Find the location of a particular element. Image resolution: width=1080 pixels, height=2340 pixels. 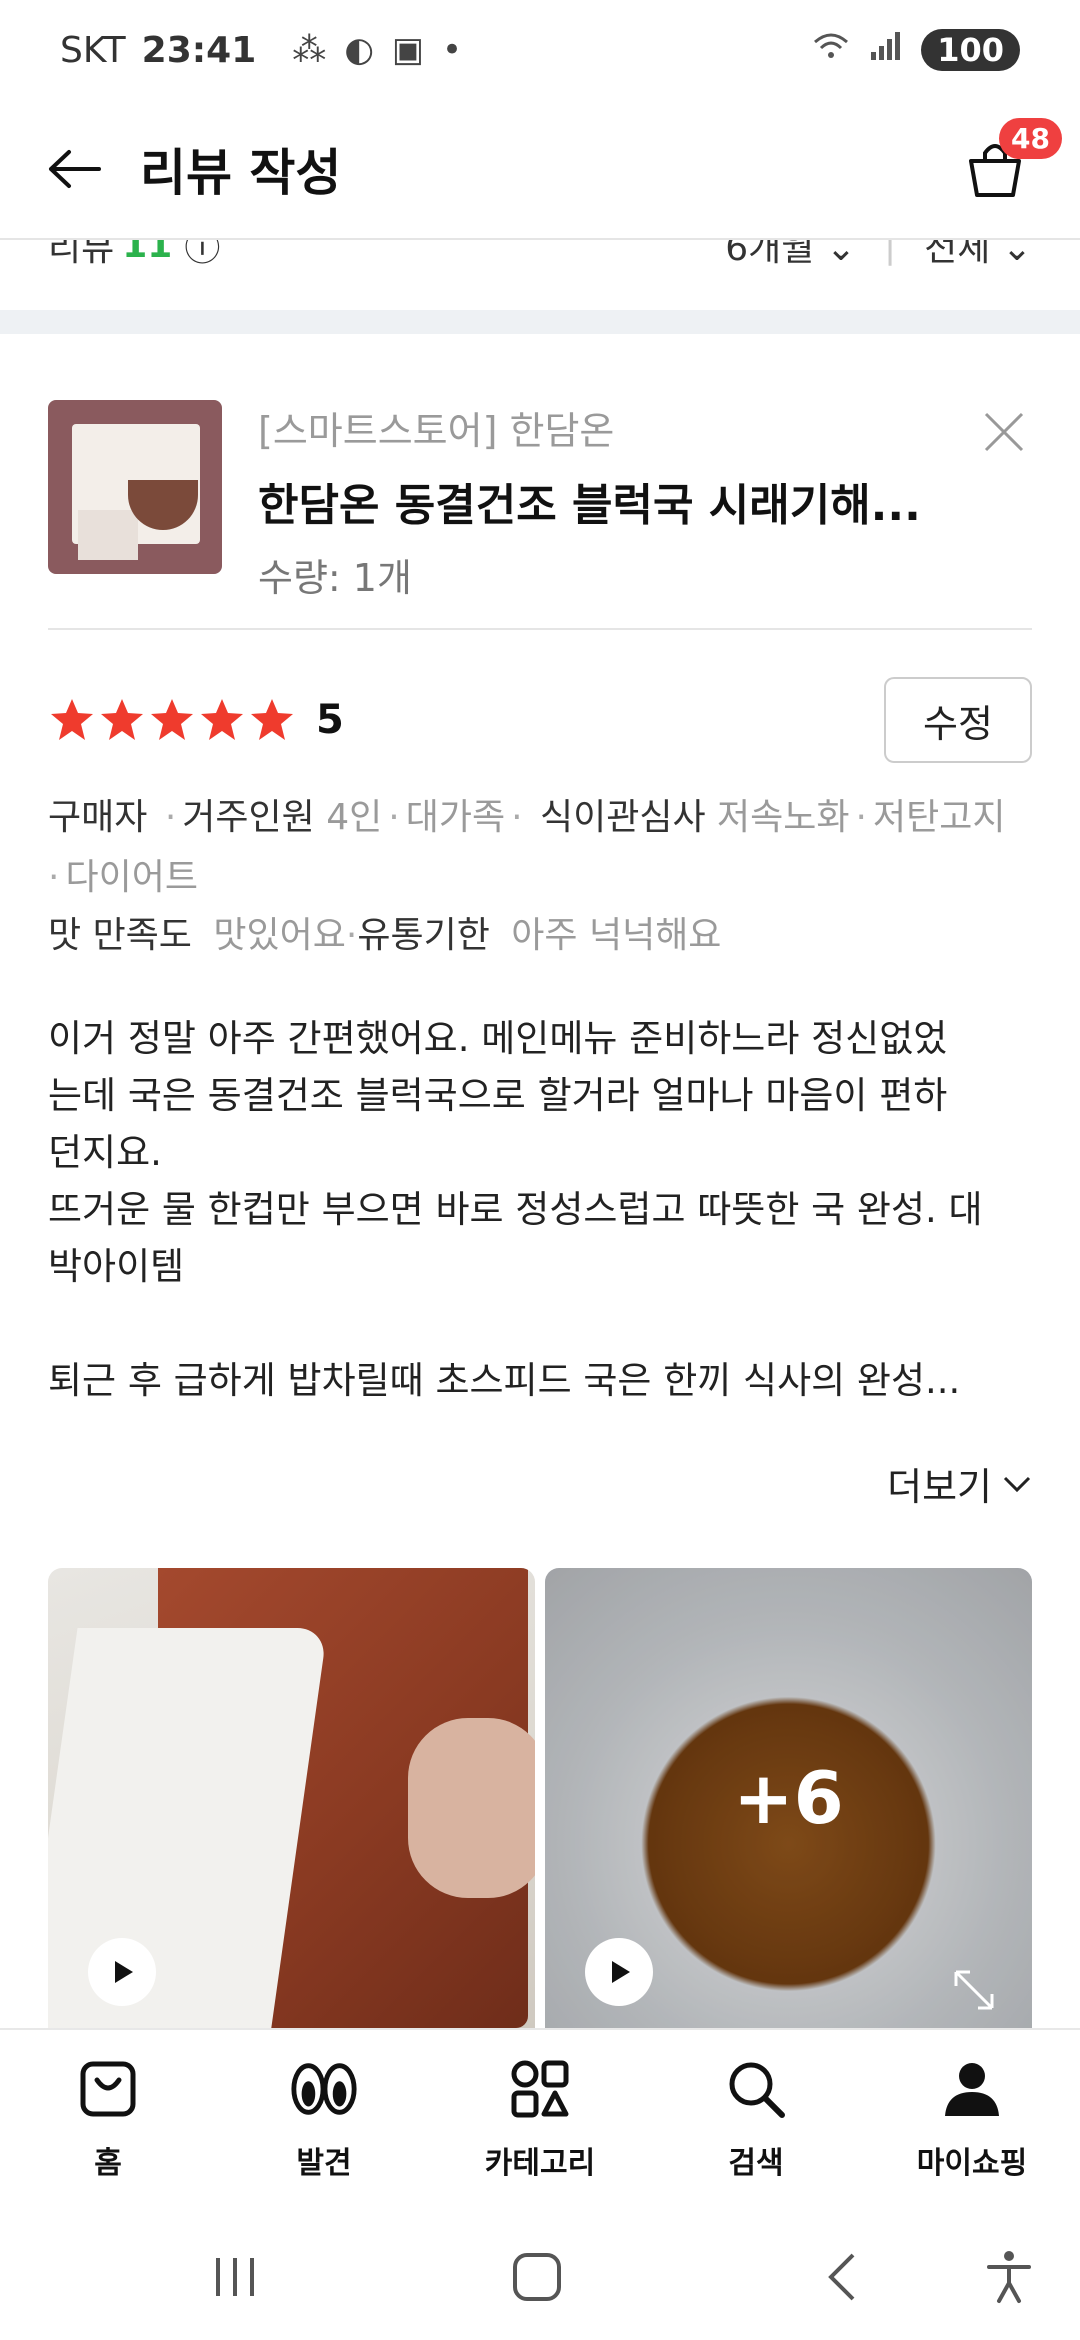

close-button is located at coordinates (1007, 435).